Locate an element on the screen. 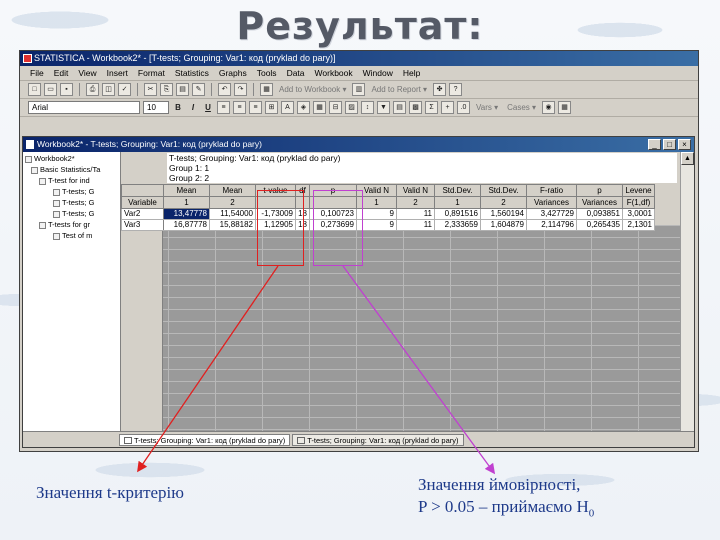  tree-item-t-tests-2: T-tests; G is located at coordinates (74, 202).